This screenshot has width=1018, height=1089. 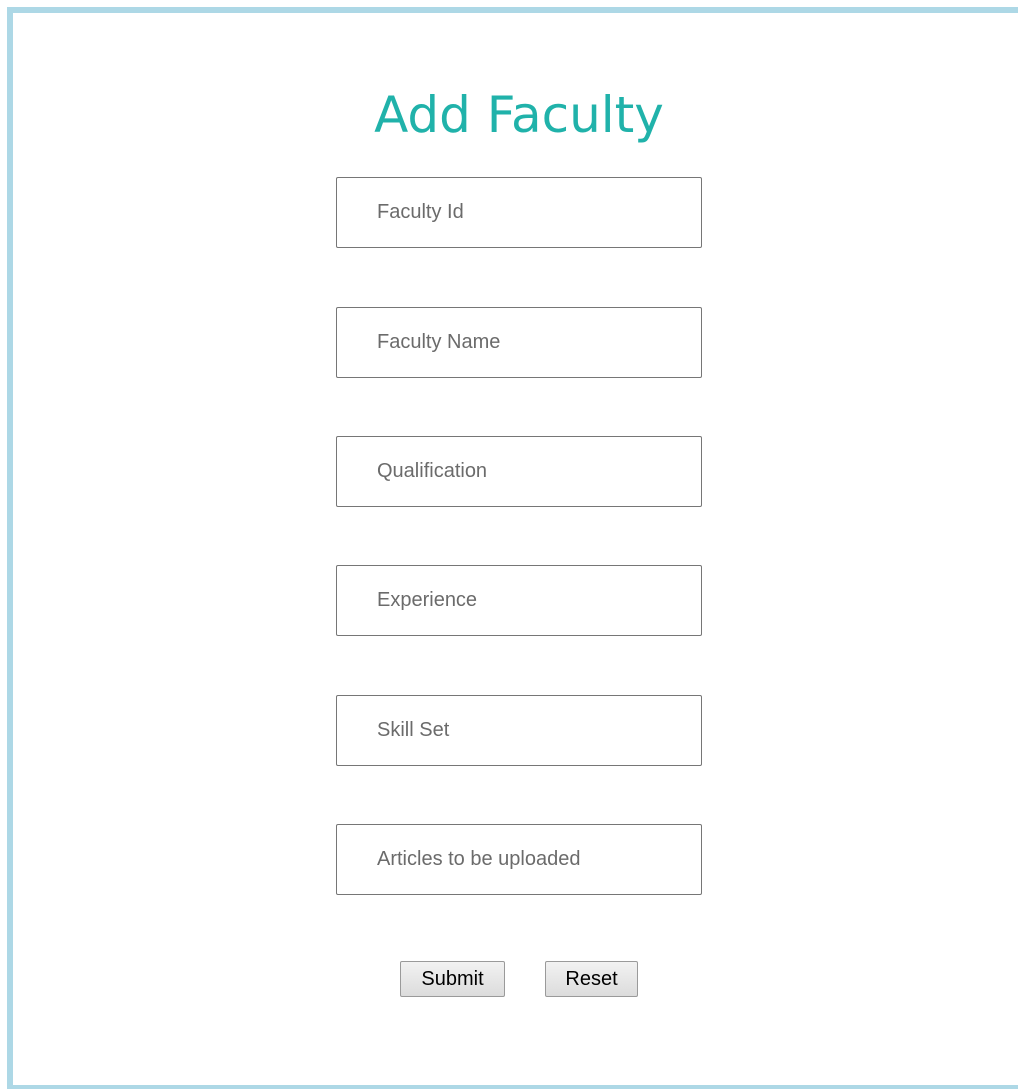 I want to click on page-title: Add Faculty, so click(x=519, y=115).